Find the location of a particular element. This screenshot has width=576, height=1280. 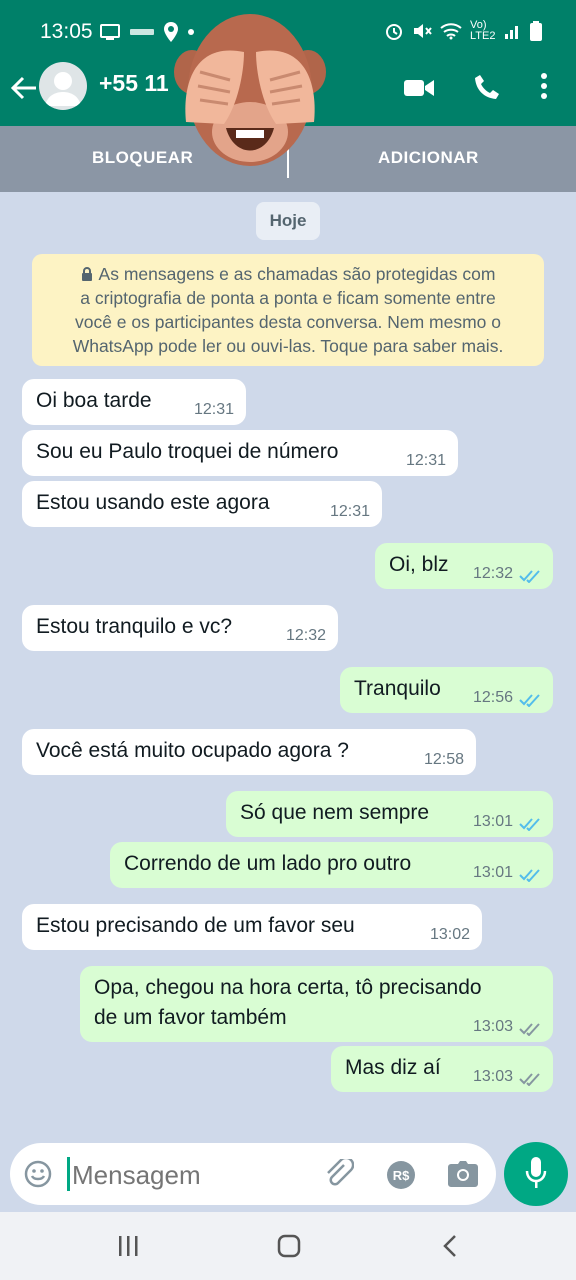

svg-text: R$ is located at coordinates (401, 1175).